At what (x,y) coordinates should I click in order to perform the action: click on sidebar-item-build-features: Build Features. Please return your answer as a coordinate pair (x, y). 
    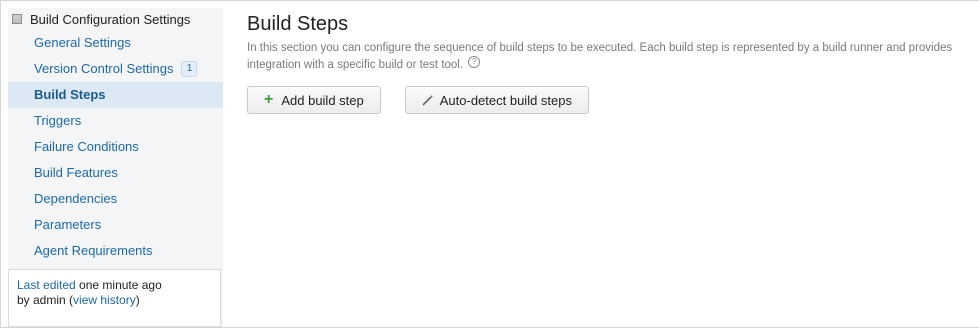
    Looking at the image, I should click on (115, 173).